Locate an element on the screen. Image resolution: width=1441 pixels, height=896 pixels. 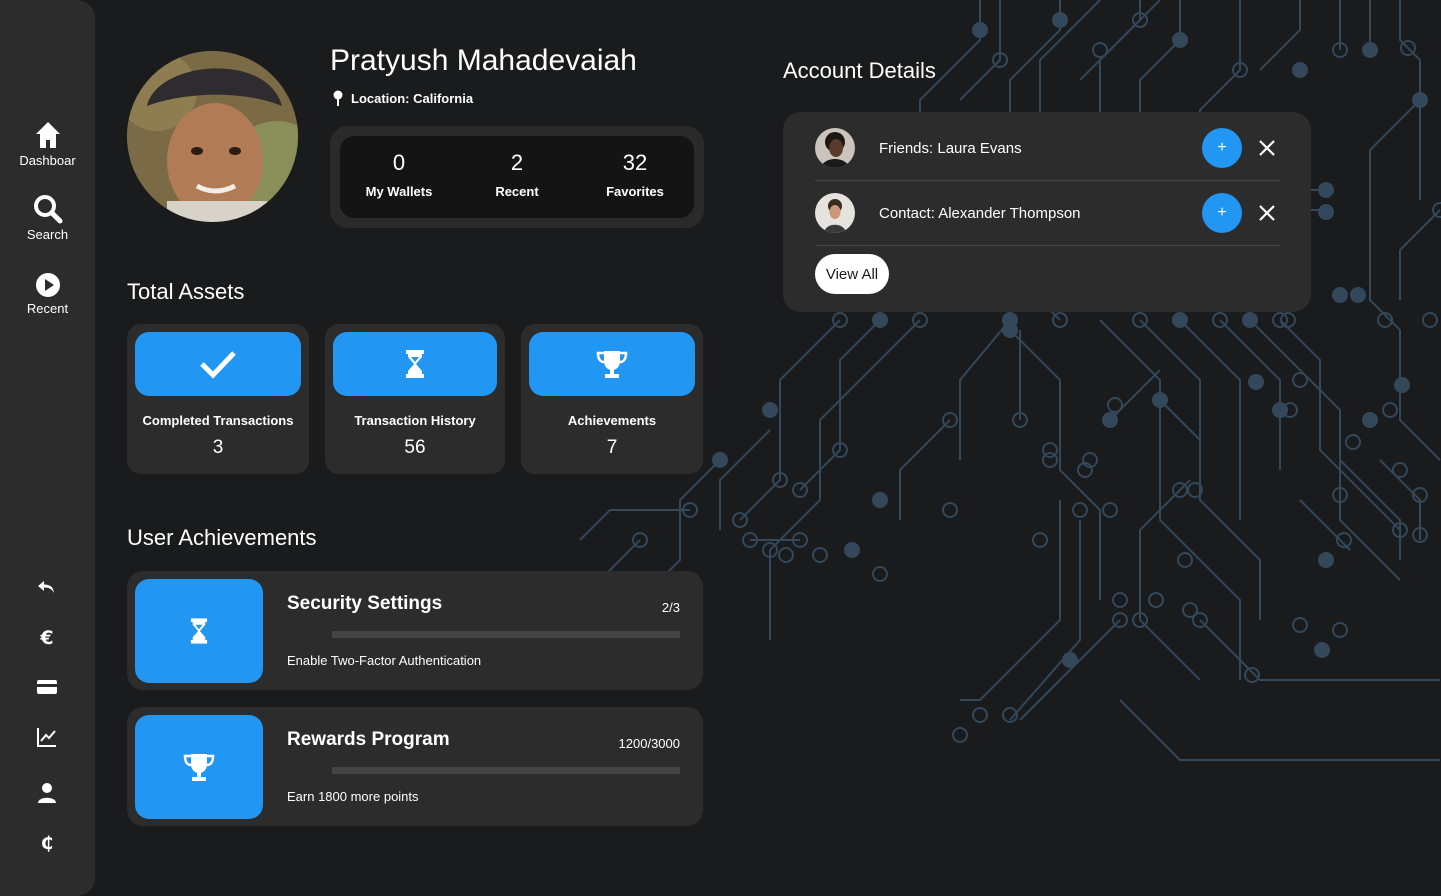
asset-card-completed-transactions: Completed Transactions 3 is located at coordinates (218, 399).